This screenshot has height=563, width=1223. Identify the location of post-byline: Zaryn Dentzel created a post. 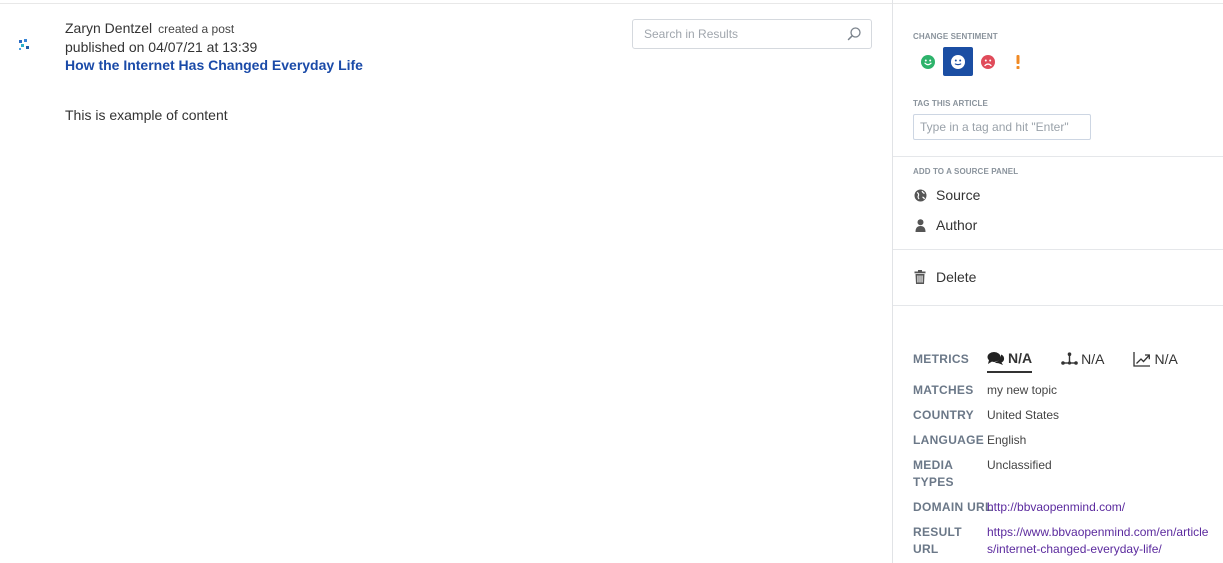
(214, 29).